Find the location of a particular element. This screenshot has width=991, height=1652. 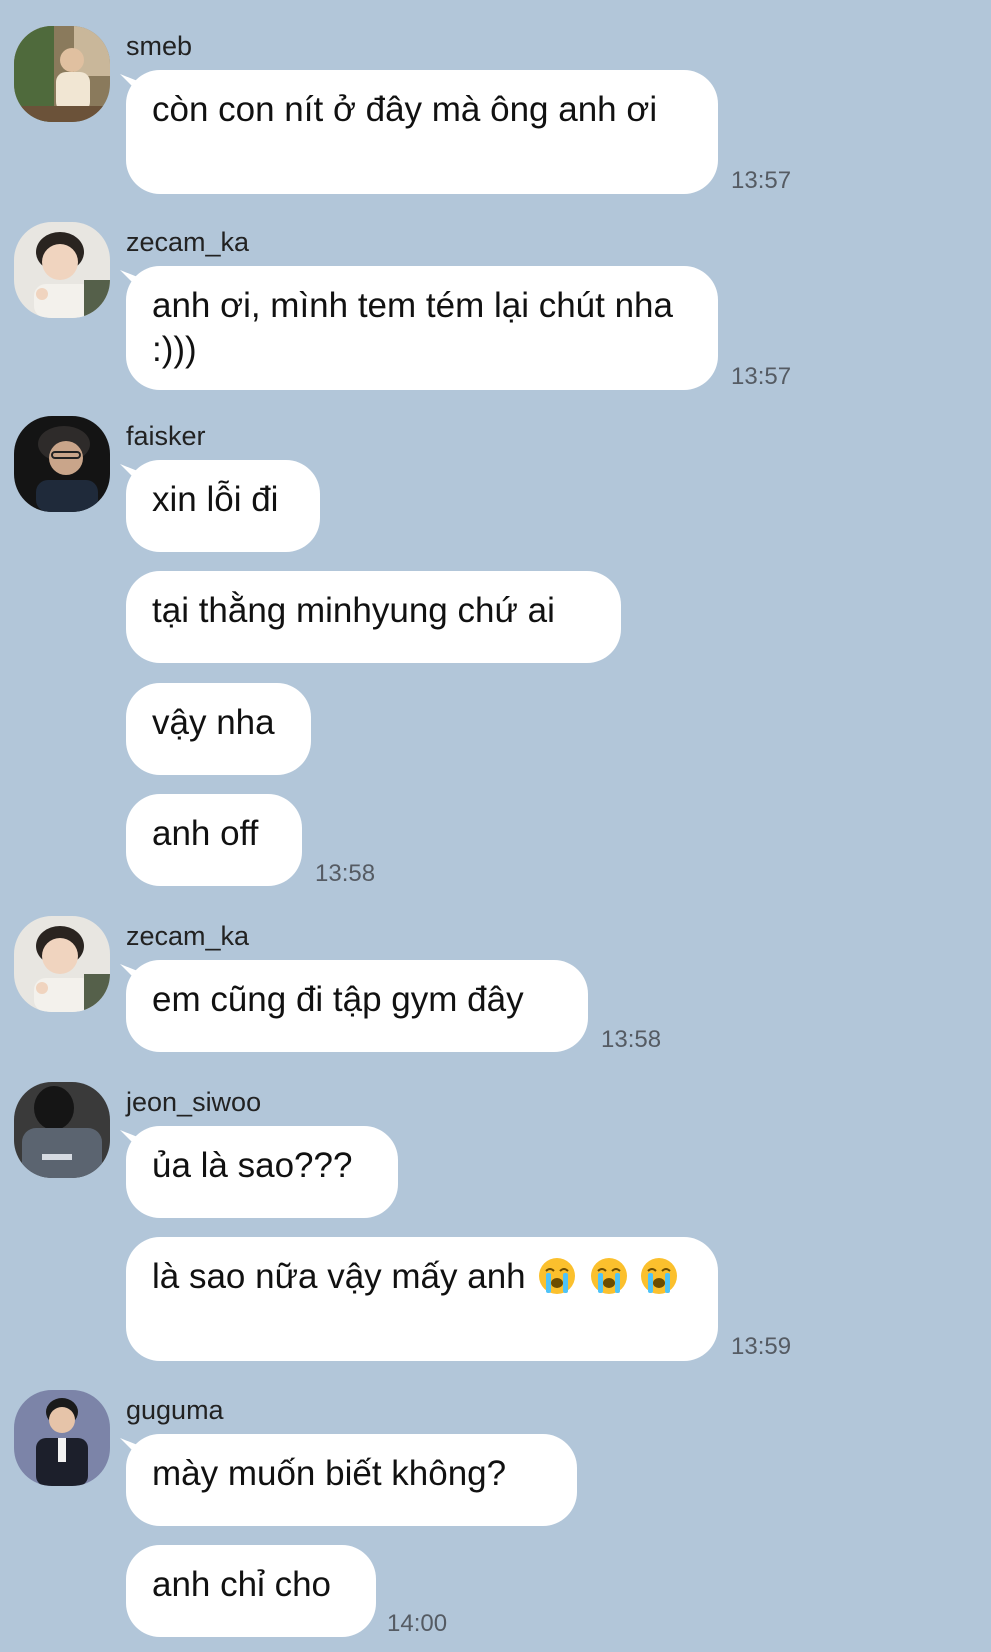

sender-name: faisker is located at coordinates (166, 436).